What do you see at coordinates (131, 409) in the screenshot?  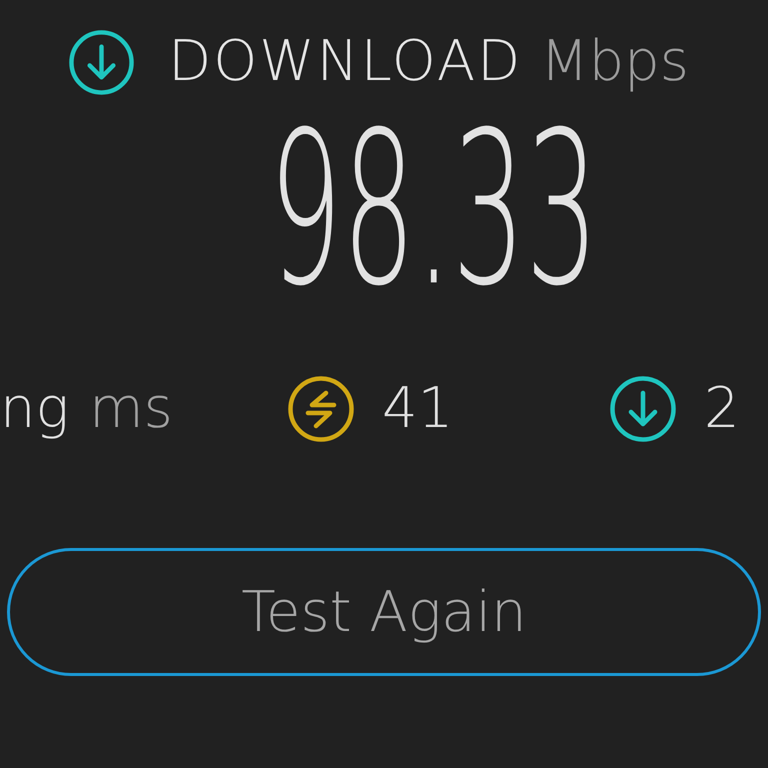 I see `unit-label: ms` at bounding box center [131, 409].